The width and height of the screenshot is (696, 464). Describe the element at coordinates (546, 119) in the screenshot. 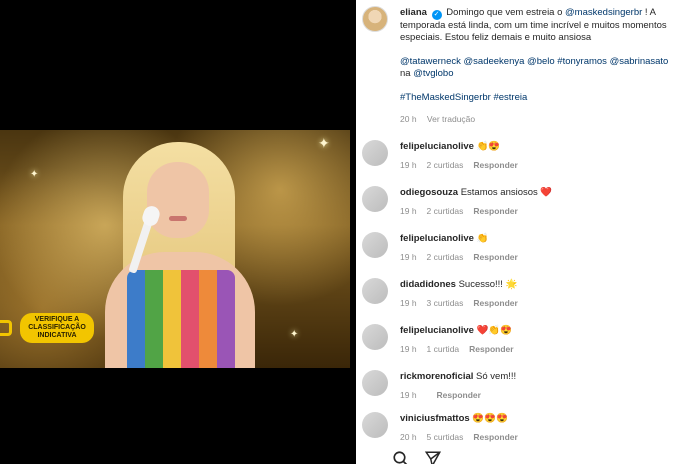

I see `post-meta: 20 h Ver tradução` at that location.